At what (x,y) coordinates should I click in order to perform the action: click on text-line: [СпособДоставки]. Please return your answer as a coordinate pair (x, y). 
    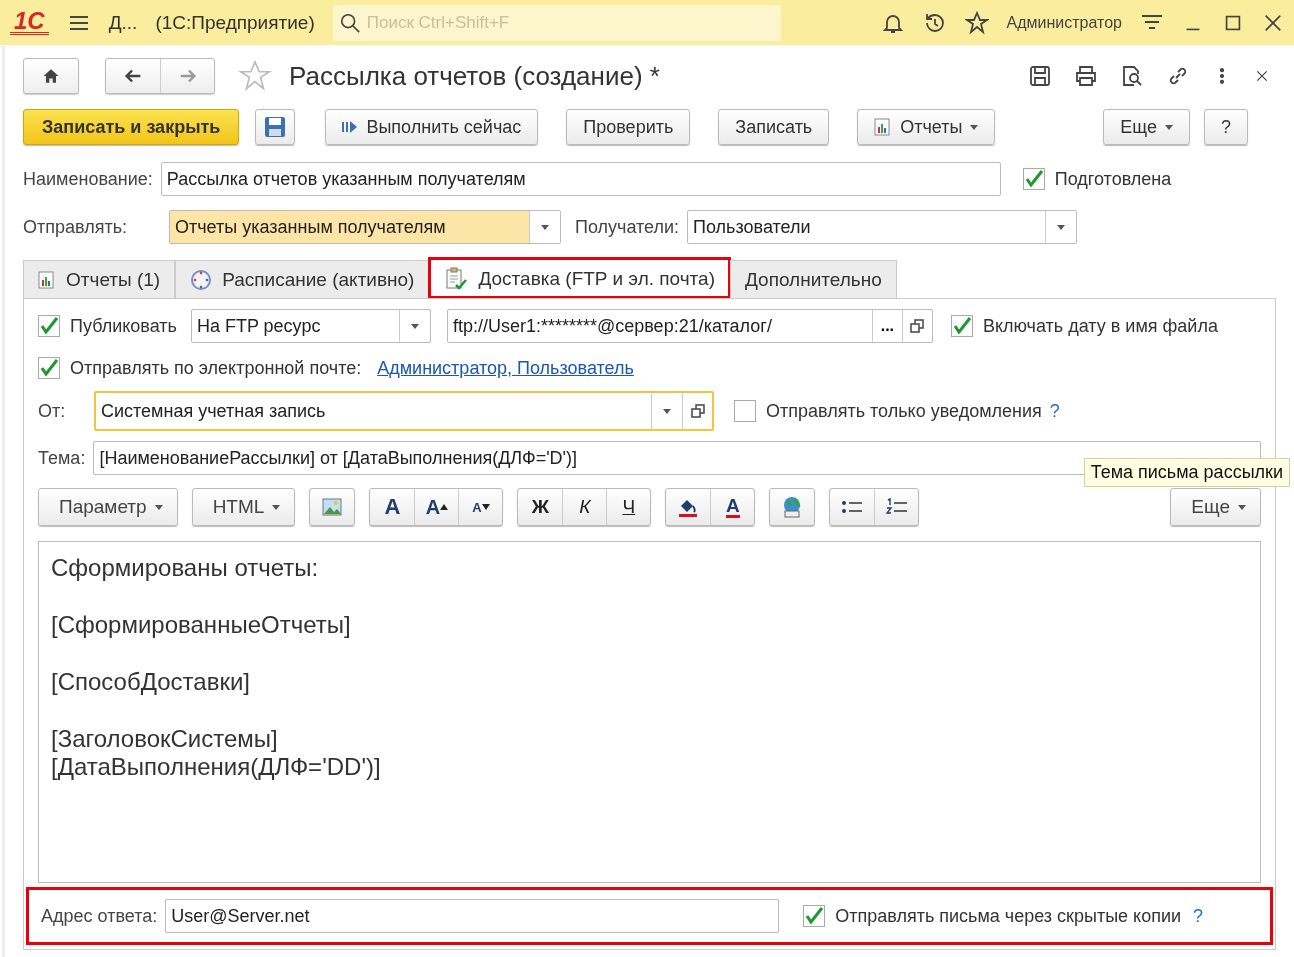
    Looking at the image, I should click on (151, 682).